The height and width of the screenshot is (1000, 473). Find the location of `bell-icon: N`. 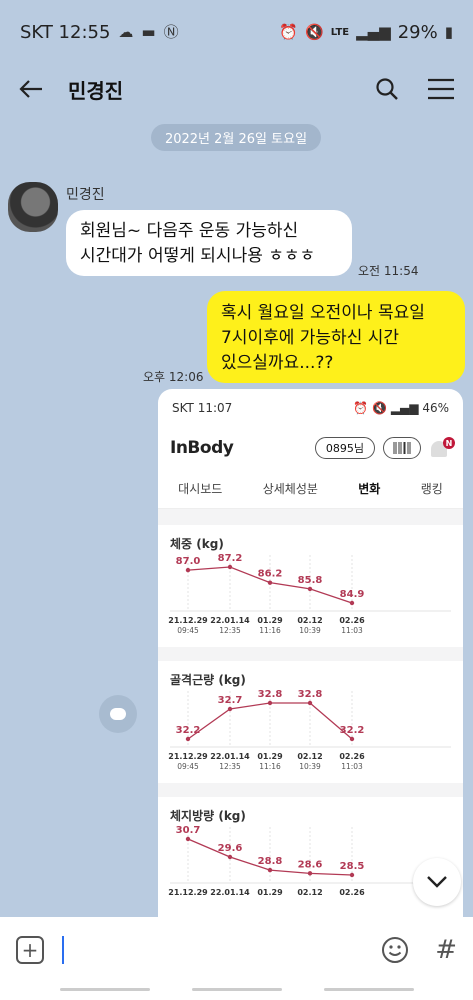

bell-icon: N is located at coordinates (442, 448).